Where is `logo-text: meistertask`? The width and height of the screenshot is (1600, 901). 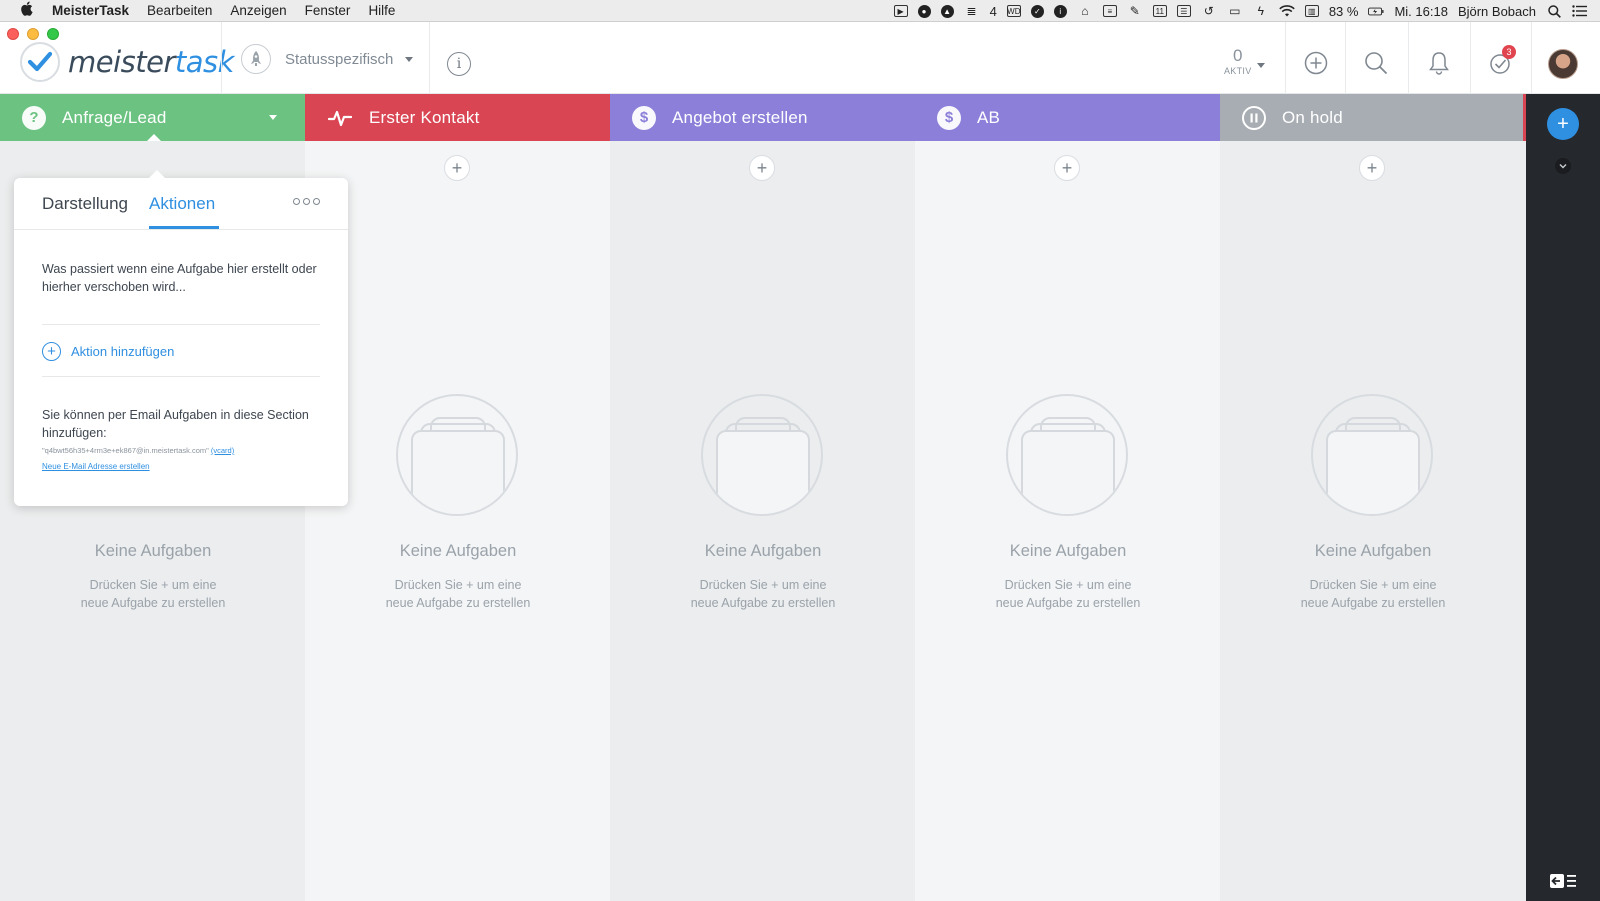
logo-text: meistertask is located at coordinates (151, 62).